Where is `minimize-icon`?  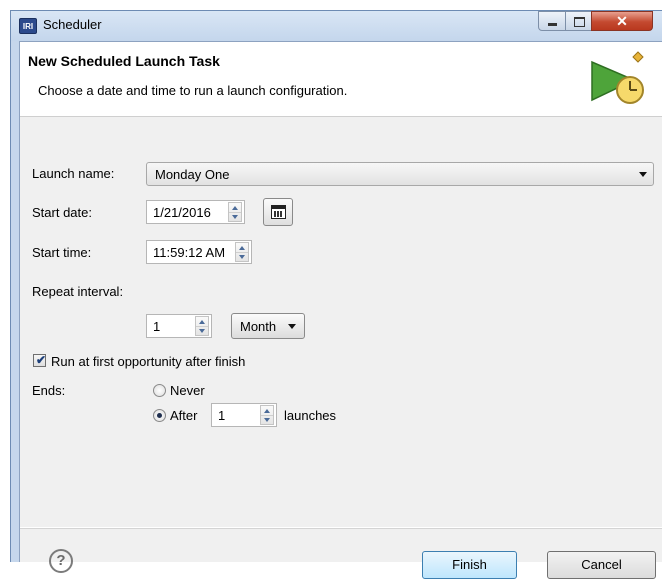 minimize-icon is located at coordinates (552, 24).